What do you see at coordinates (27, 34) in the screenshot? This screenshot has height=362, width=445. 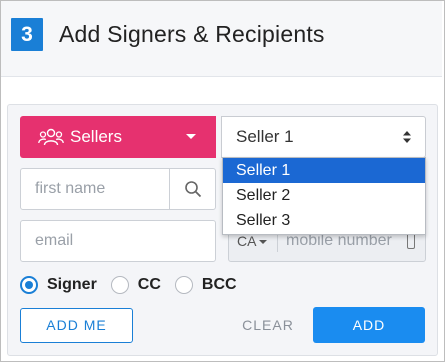 I see `step-badge: 3` at bounding box center [27, 34].